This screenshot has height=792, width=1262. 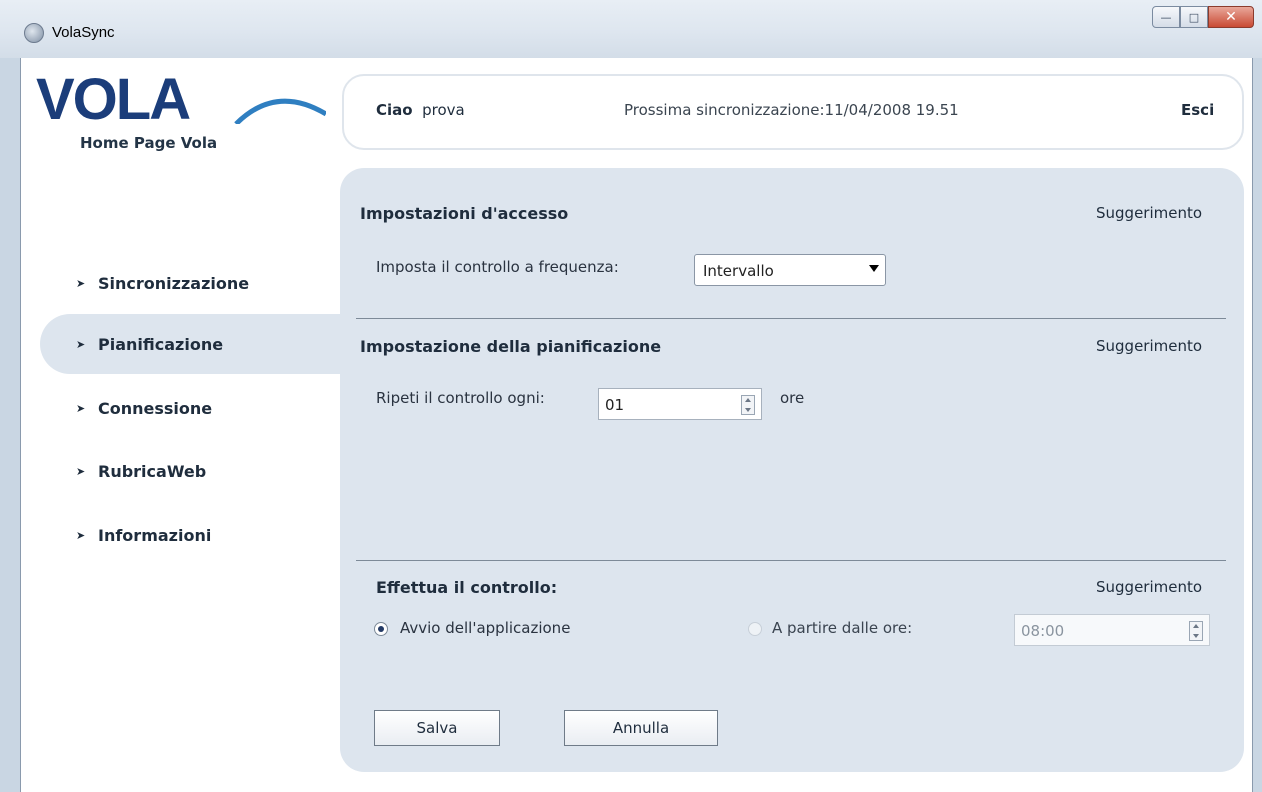 What do you see at coordinates (755, 629) in the screenshot?
I see `from-time-radio` at bounding box center [755, 629].